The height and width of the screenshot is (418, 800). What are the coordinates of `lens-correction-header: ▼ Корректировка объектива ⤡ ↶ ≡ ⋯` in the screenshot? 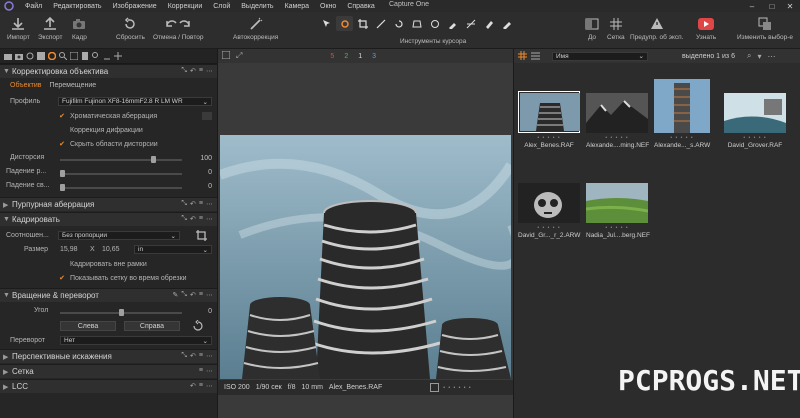 It's located at (108, 71).